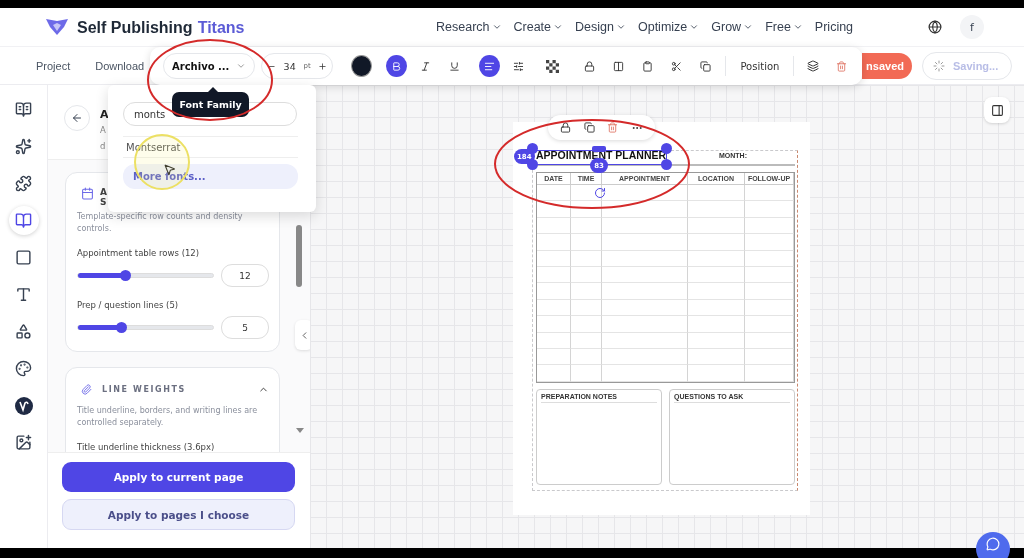 The width and height of the screenshot is (1024, 558). Describe the element at coordinates (57, 27) in the screenshot. I see `logo-icon` at that location.